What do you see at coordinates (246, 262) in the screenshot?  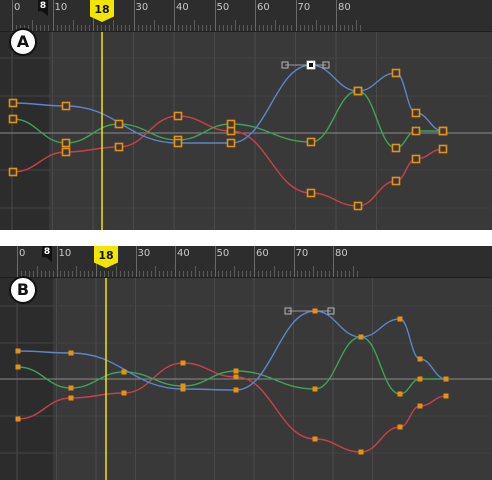 I see `timeline-ruler-b: 01020304050607080` at bounding box center [246, 262].